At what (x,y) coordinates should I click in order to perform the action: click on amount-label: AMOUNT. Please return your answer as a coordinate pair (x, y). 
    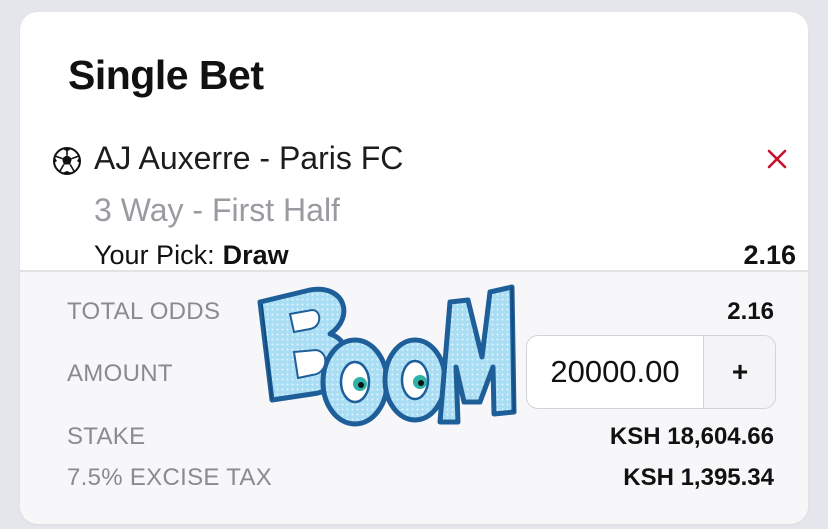
    Looking at the image, I should click on (120, 373).